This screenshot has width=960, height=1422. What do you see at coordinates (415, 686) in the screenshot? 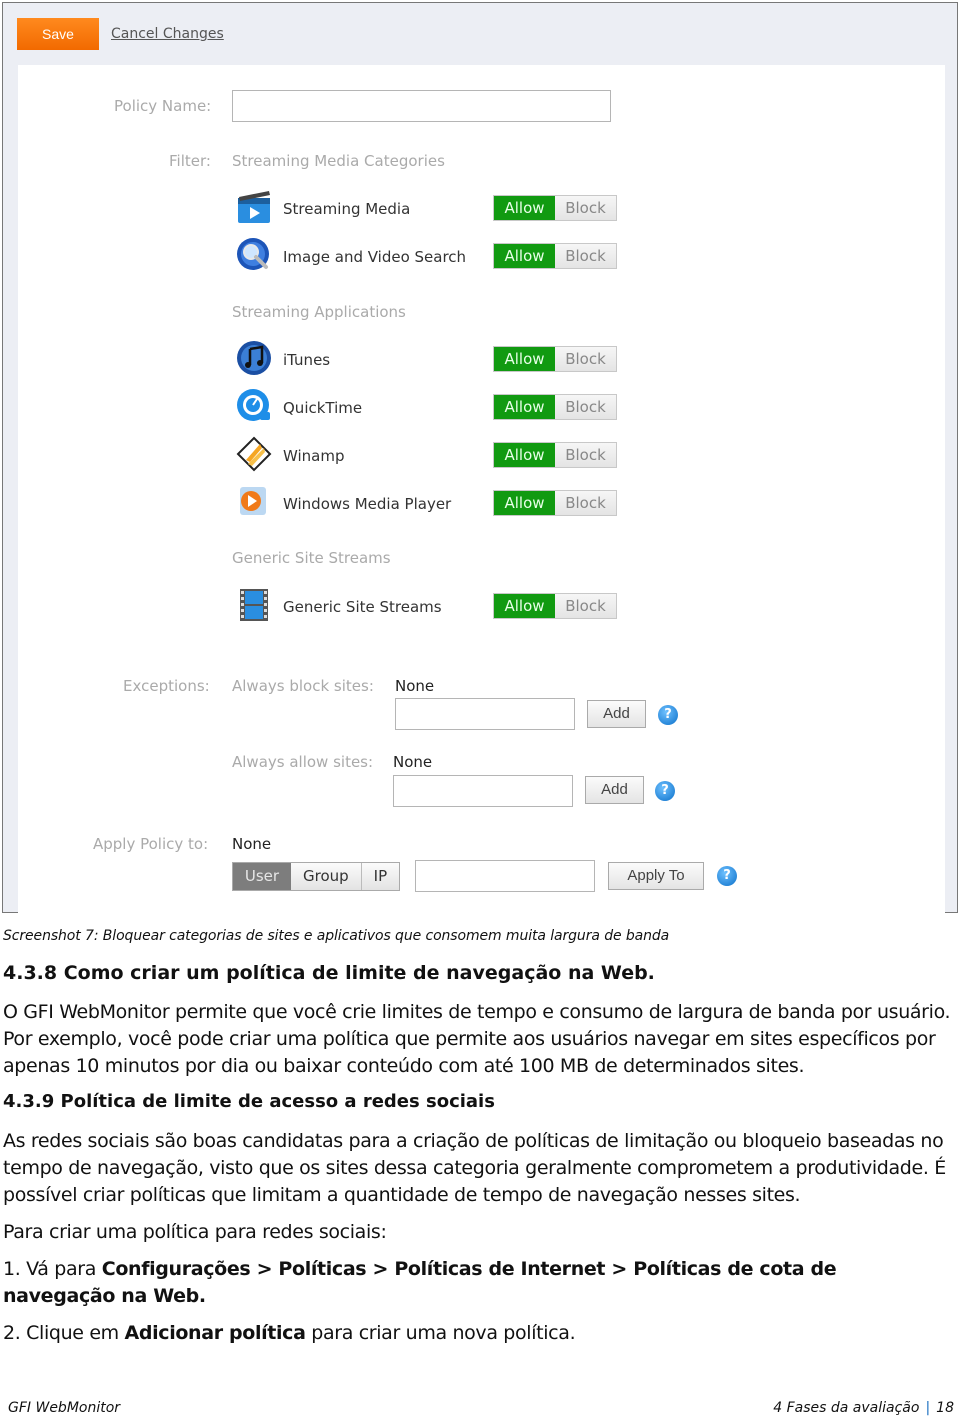
I see `always-block-sites-value: None` at bounding box center [415, 686].